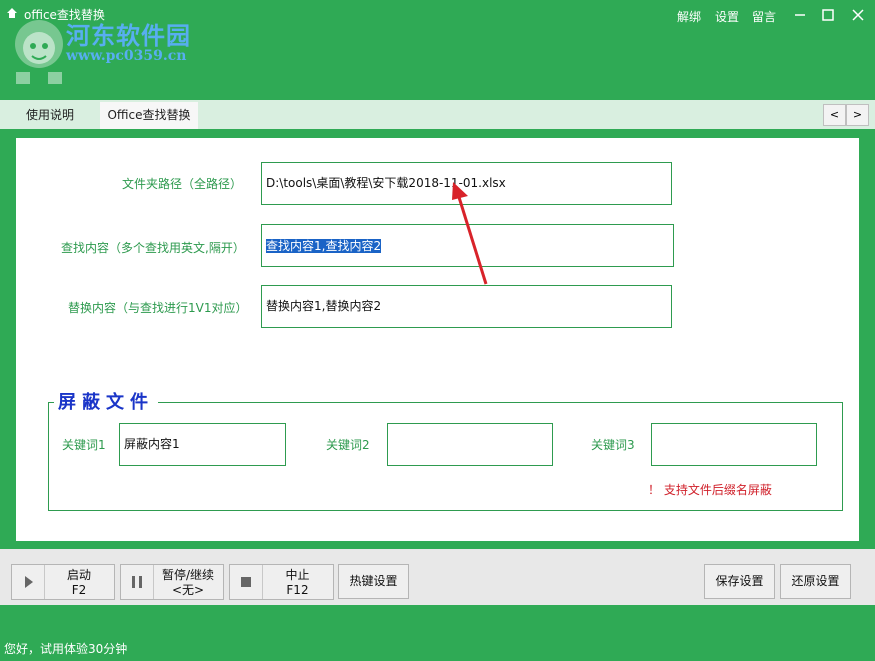 This screenshot has width=875, height=661. I want to click on pause-button: 暂停/继续 <无>, so click(172, 582).